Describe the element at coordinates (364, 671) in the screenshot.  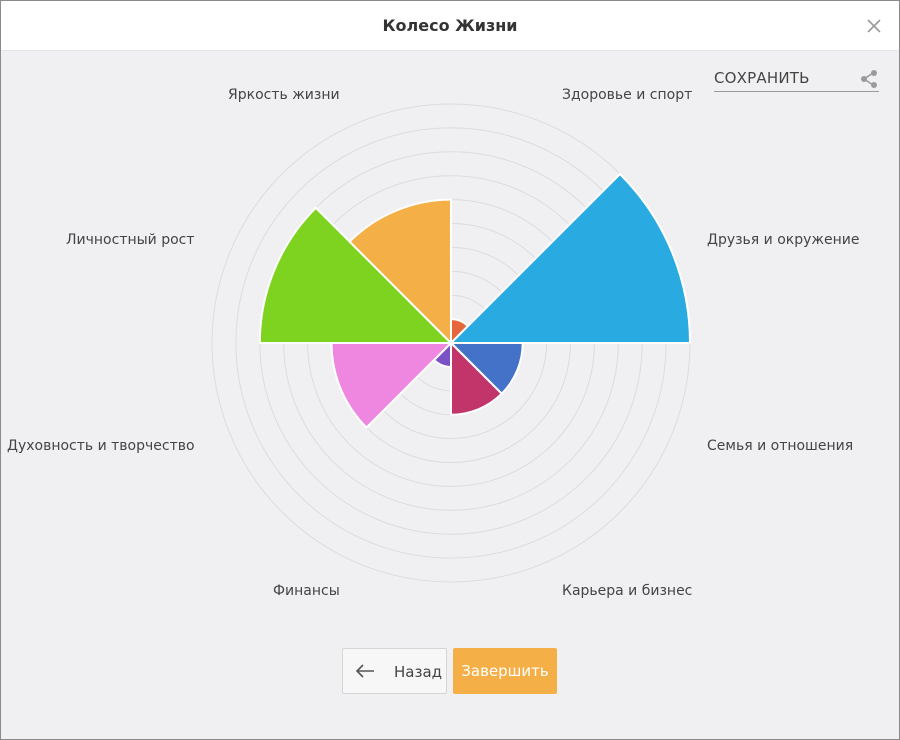
I see `arrow-left-icon` at that location.